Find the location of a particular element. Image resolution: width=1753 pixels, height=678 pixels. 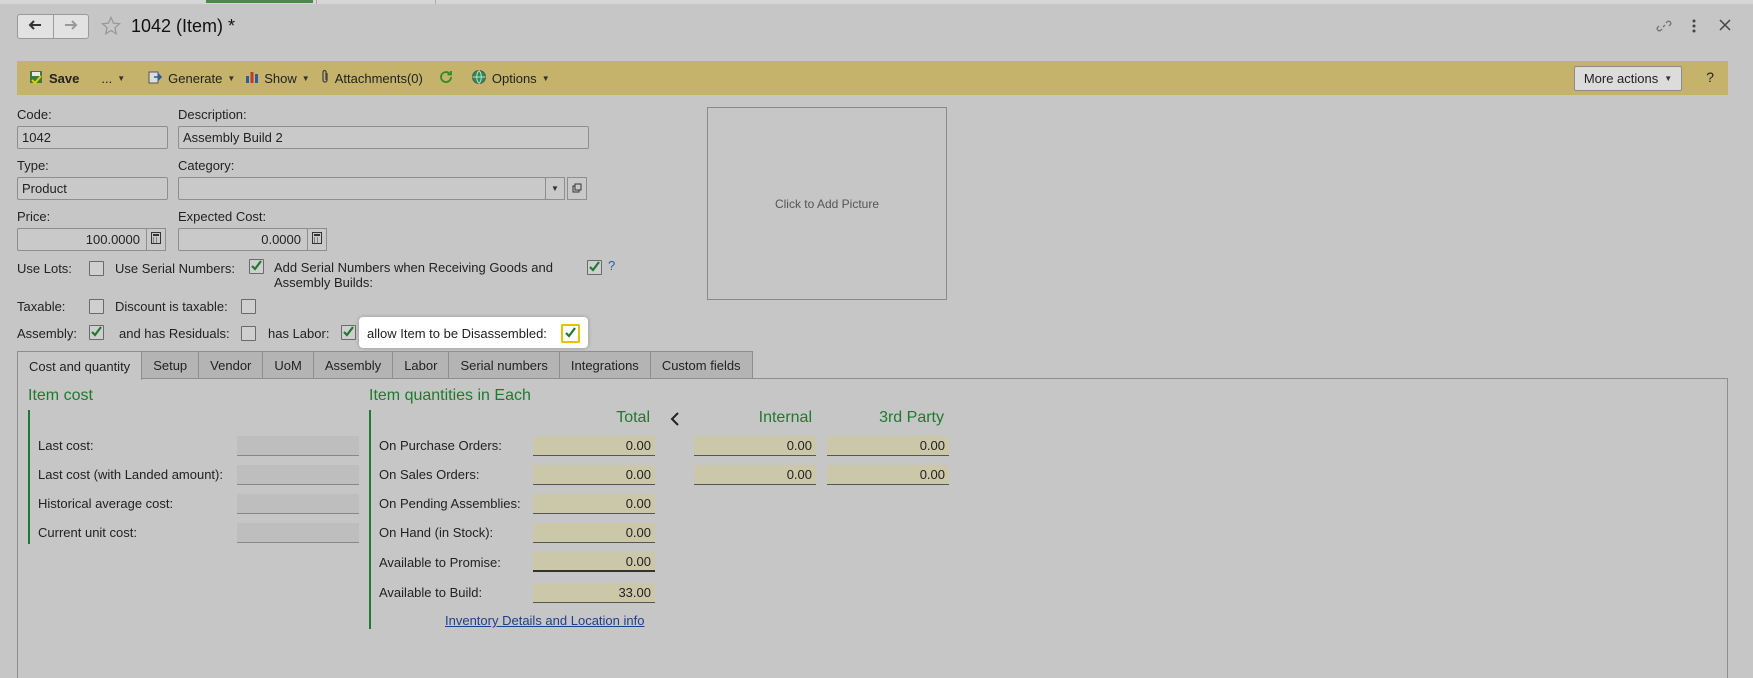

available-to-promise-total: 0.00 is located at coordinates (594, 562).